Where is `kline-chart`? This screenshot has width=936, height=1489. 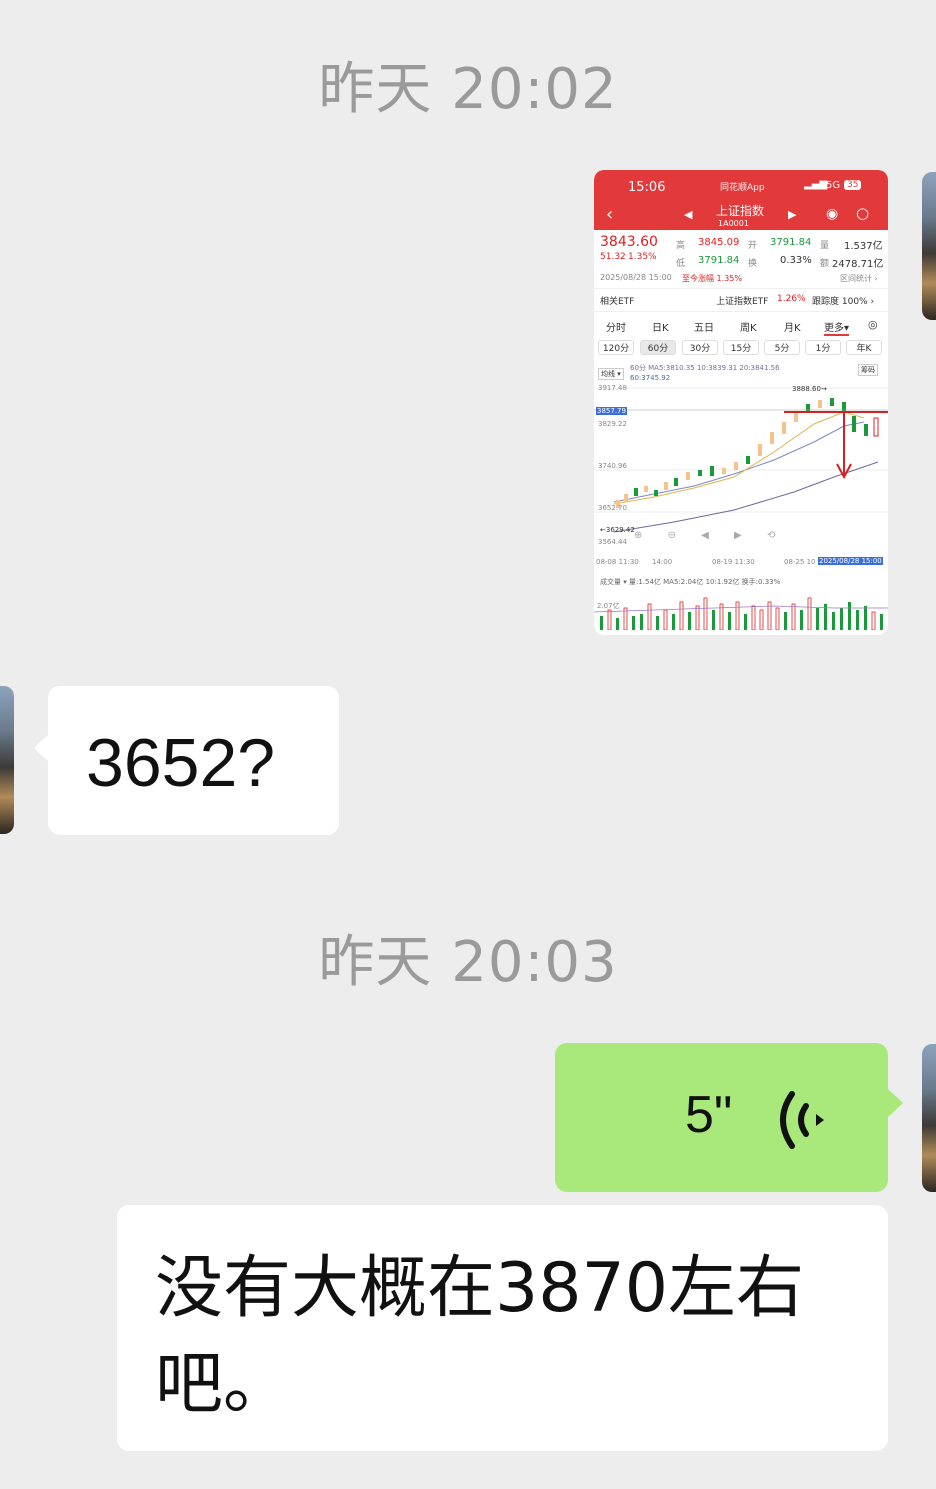 kline-chart is located at coordinates (741, 460).